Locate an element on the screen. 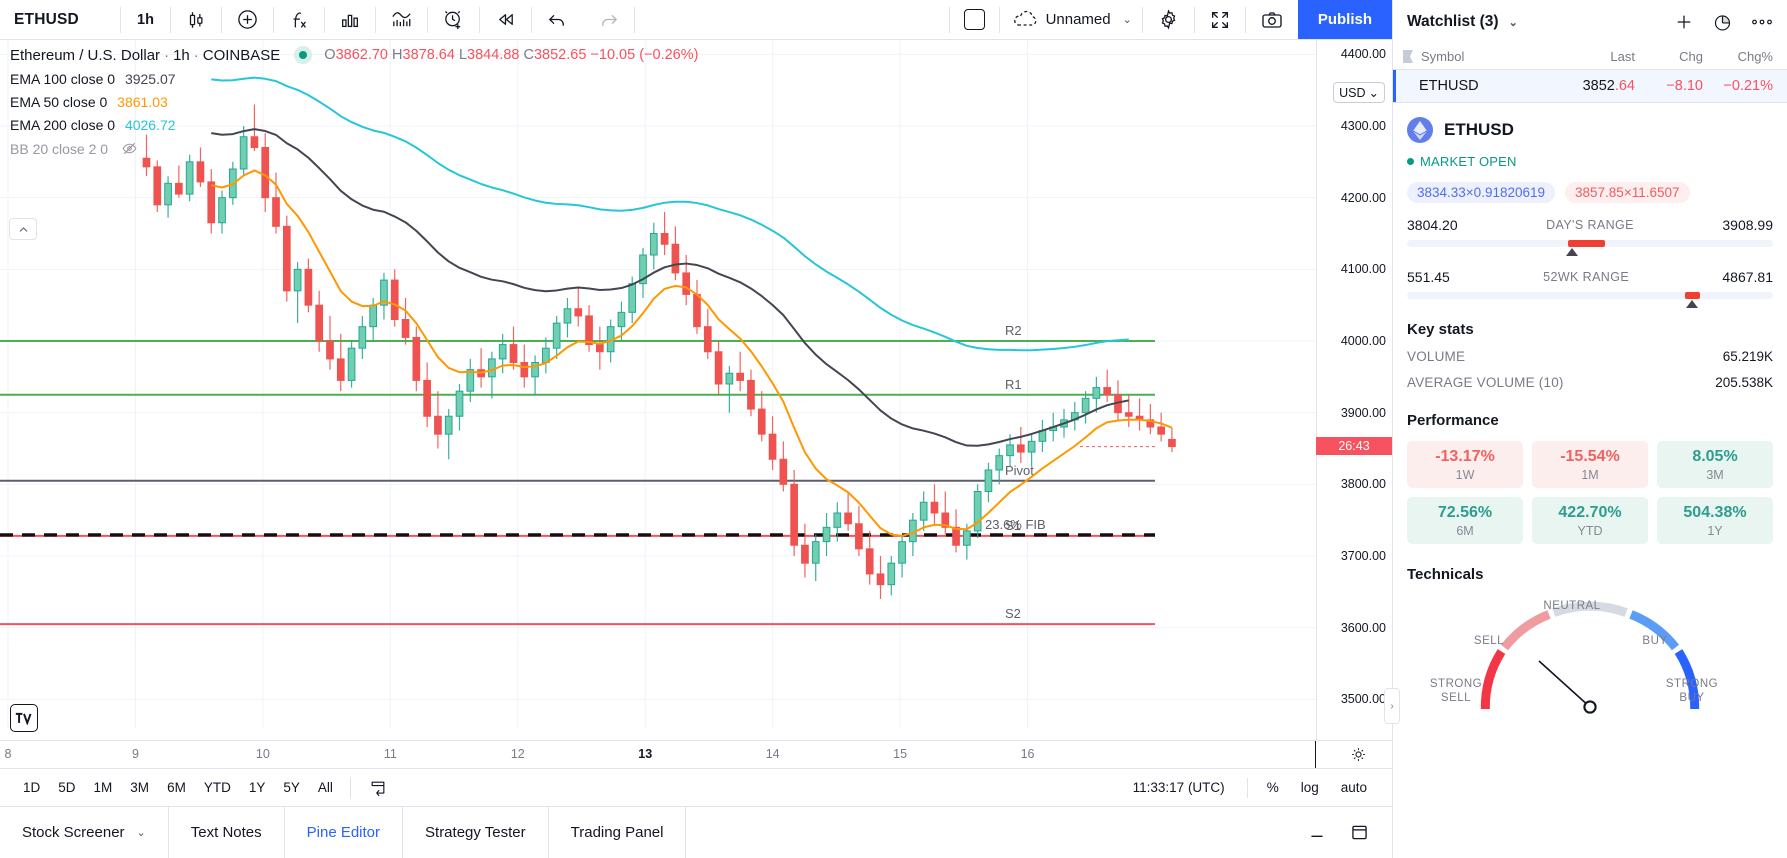 This screenshot has width=1787, height=858. gauge-hub is located at coordinates (1590, 707).